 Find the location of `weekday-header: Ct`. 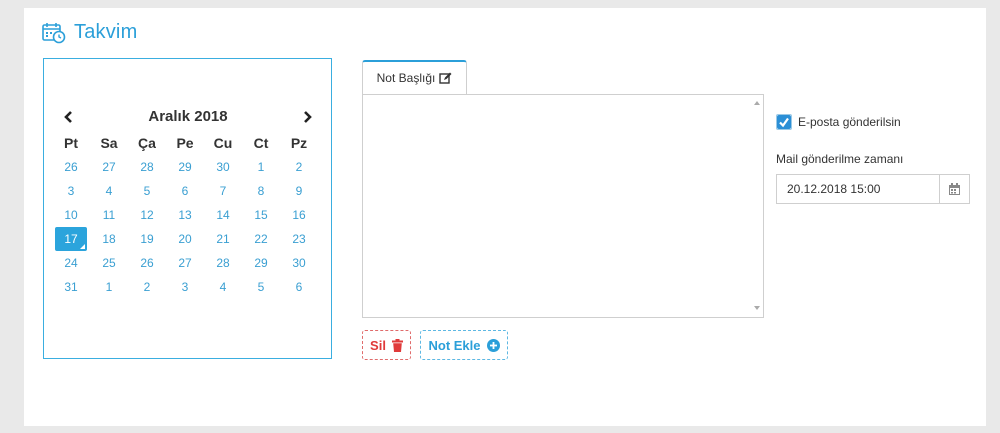

weekday-header: Ct is located at coordinates (261, 143).